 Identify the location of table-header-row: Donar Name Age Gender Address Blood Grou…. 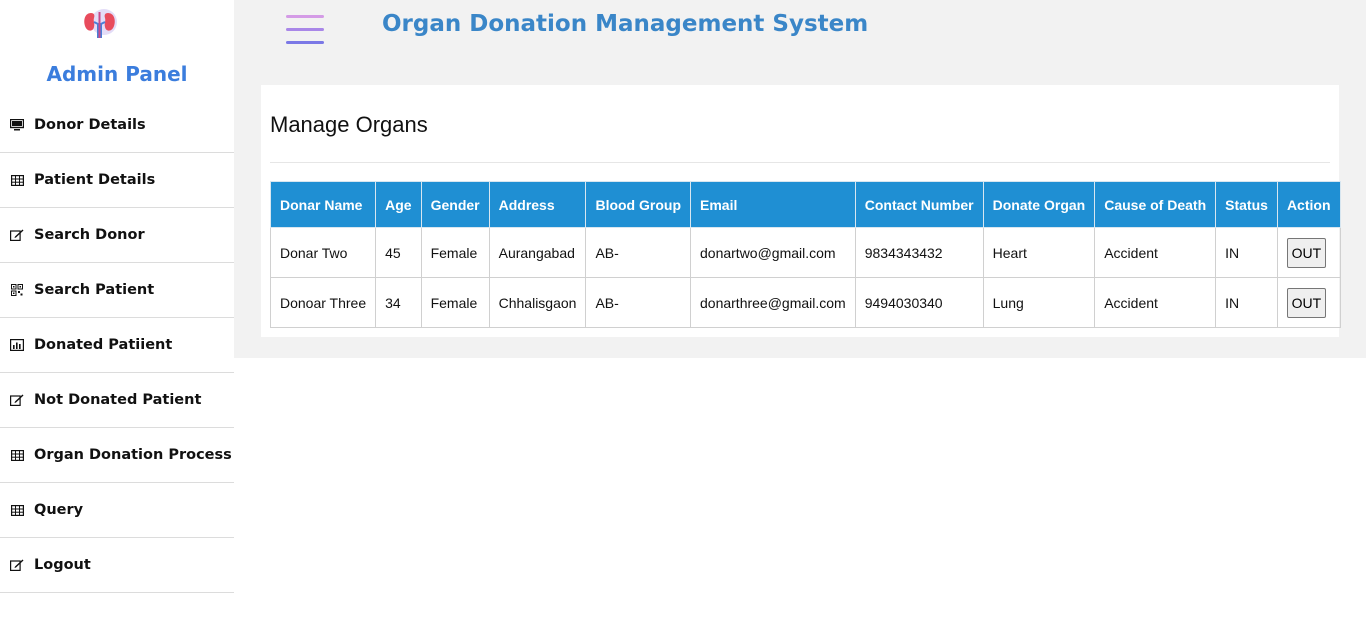
(805, 204).